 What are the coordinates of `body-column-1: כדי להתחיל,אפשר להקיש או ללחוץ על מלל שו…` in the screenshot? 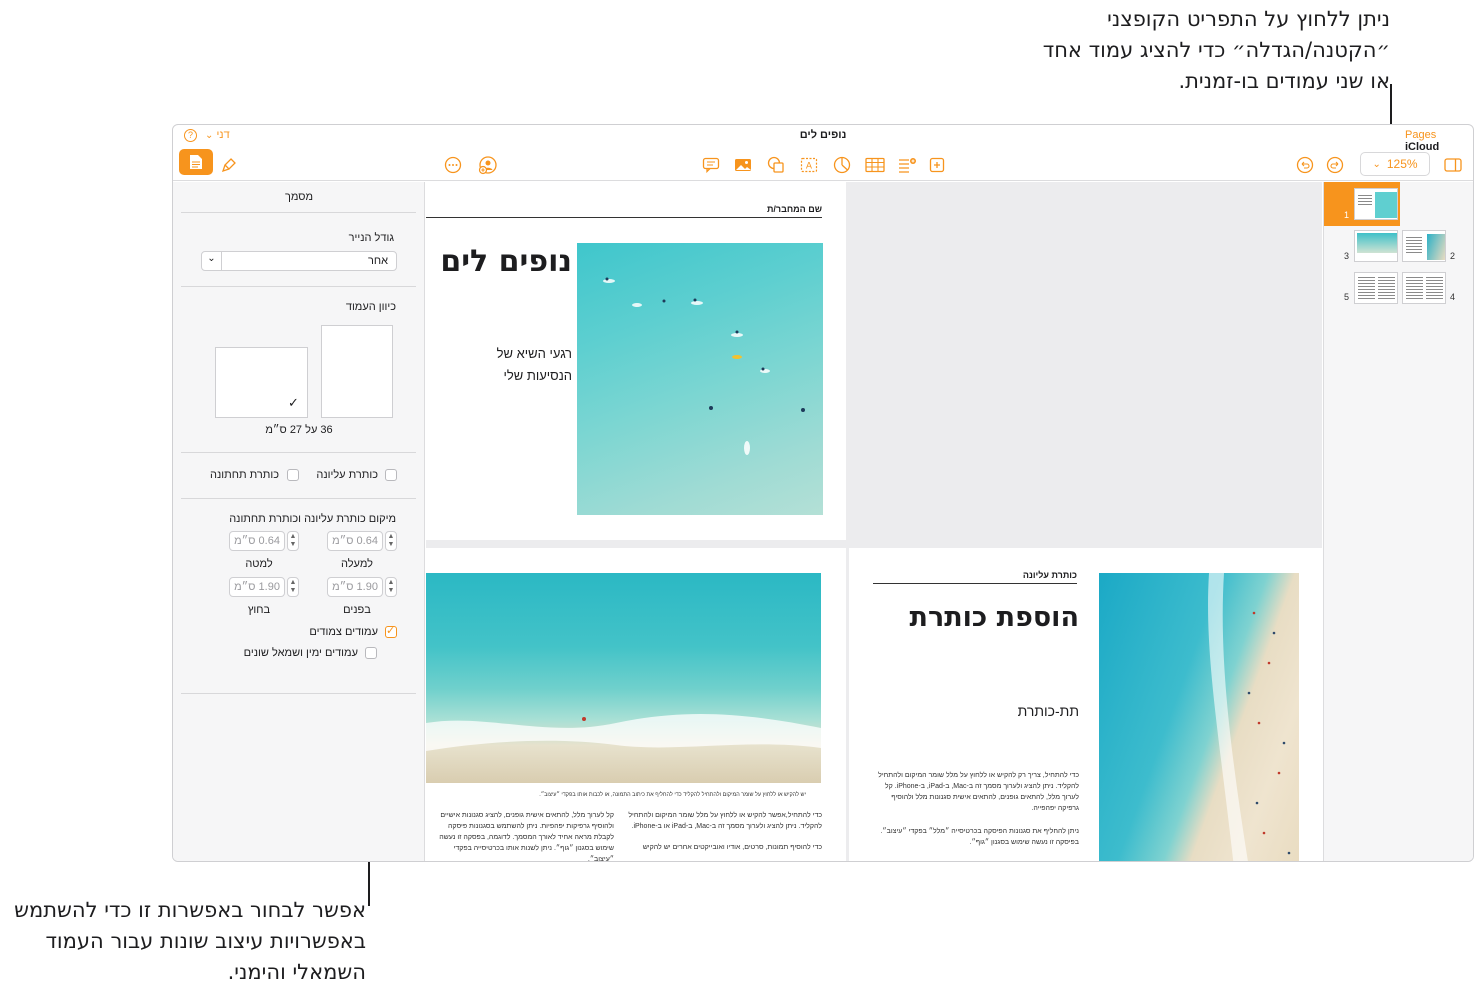 It's located at (722, 831).